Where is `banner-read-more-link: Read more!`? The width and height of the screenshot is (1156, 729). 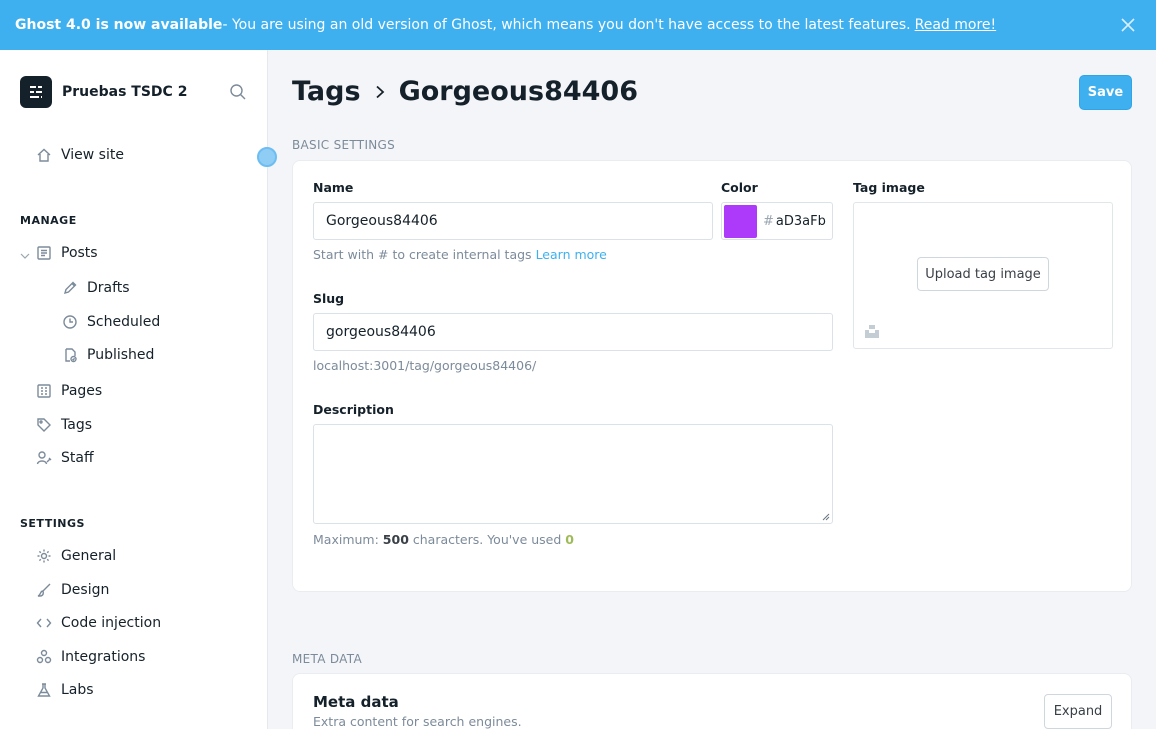
banner-read-more-link: Read more! is located at coordinates (956, 25).